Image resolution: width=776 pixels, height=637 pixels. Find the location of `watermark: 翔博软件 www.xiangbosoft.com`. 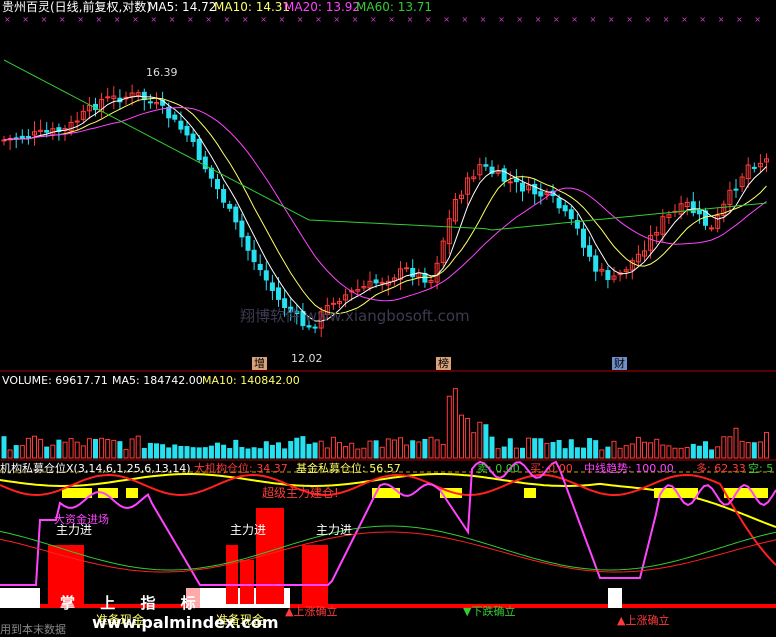

watermark: 翔博软件 www.xiangbosoft.com is located at coordinates (355, 316).